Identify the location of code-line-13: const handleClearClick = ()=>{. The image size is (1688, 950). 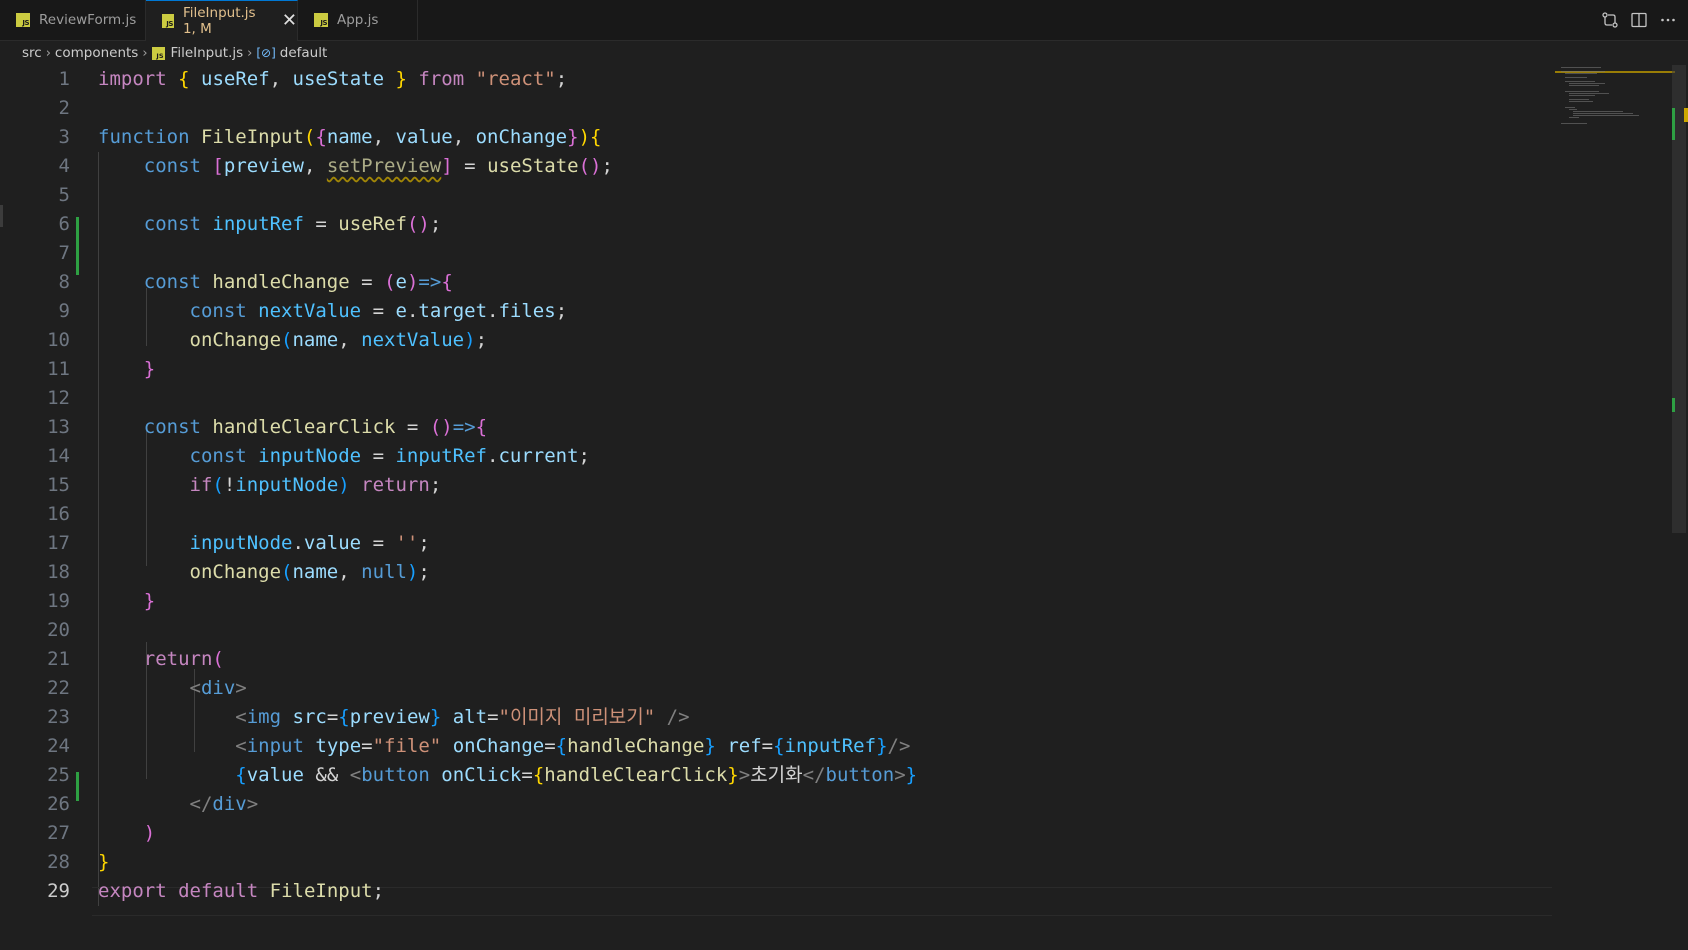
(292, 427).